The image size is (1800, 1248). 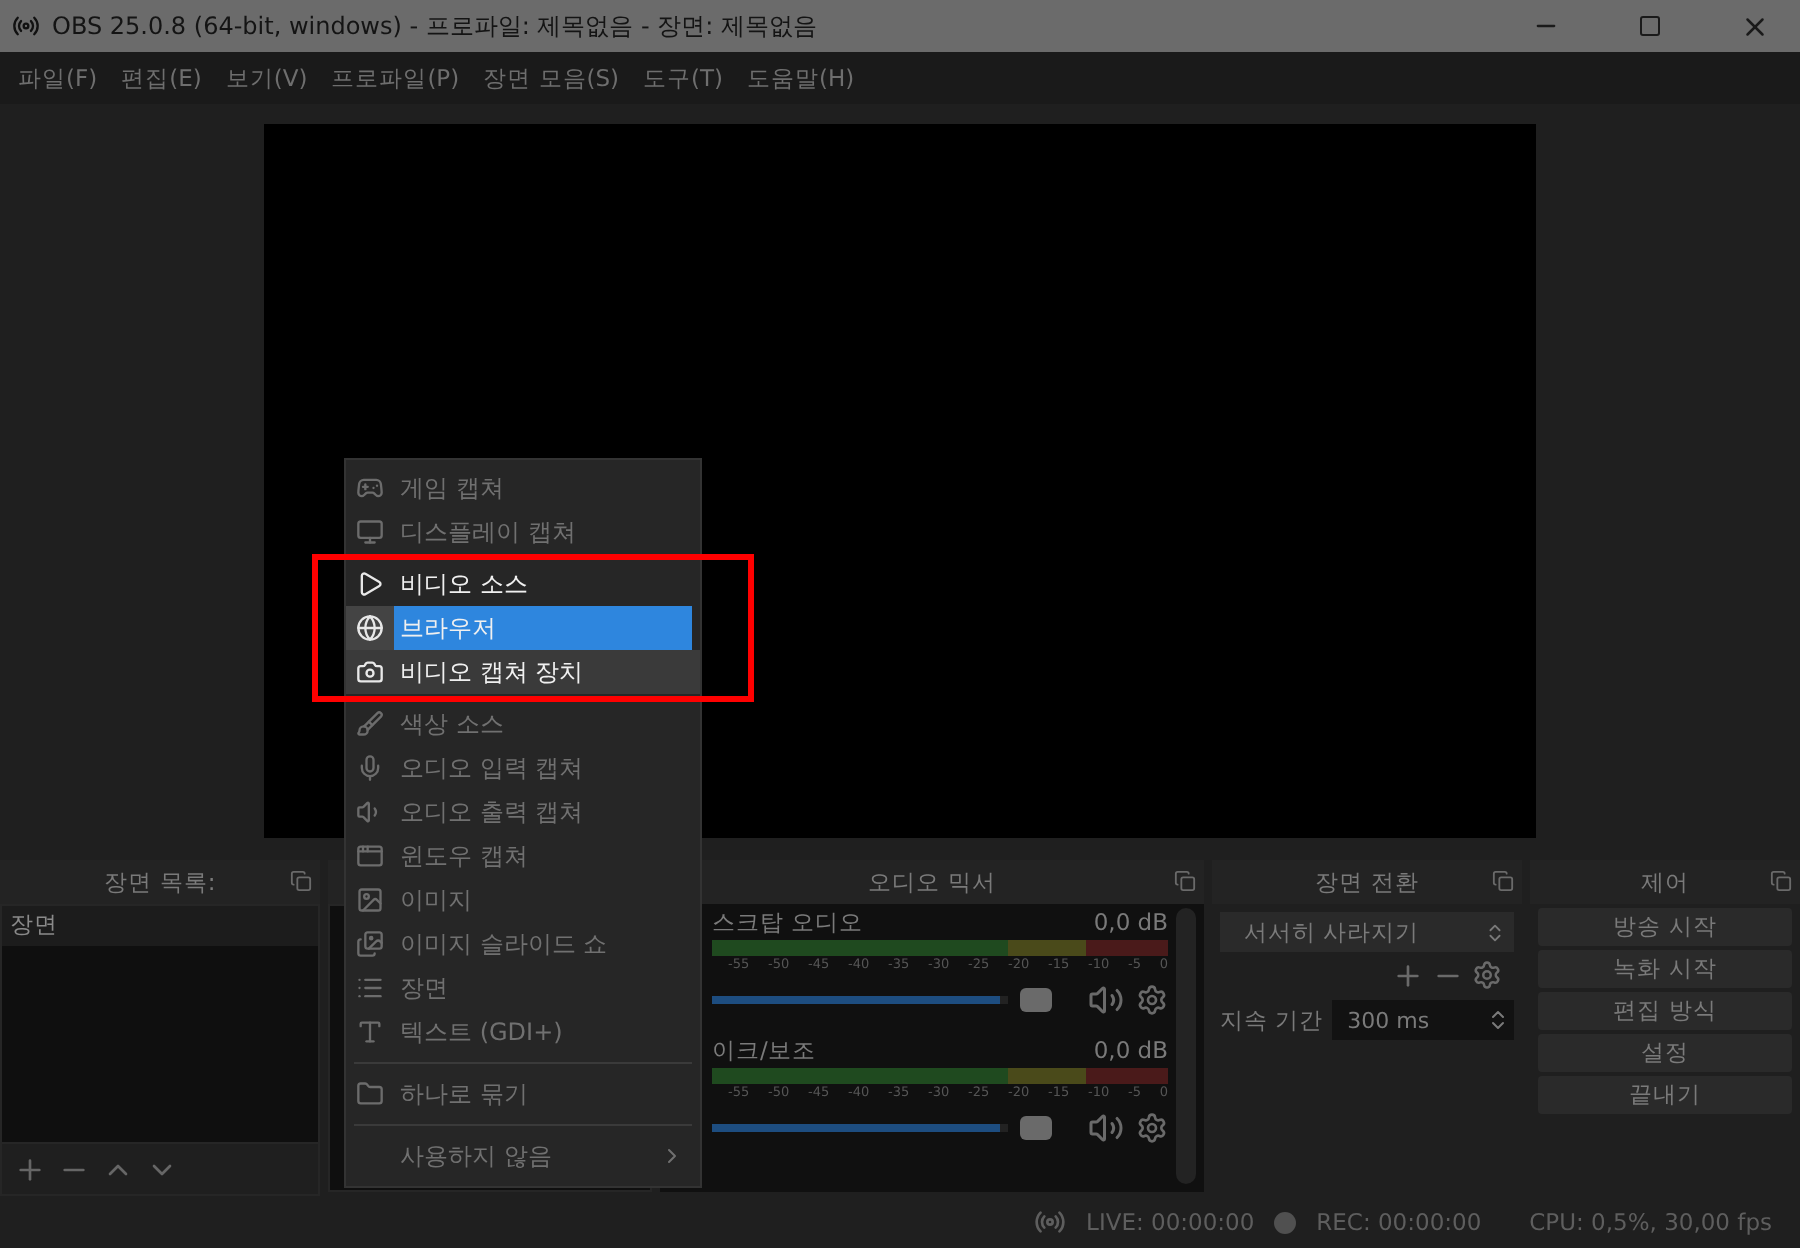 I want to click on option-label: 게임 캡쳐, so click(x=452, y=488).